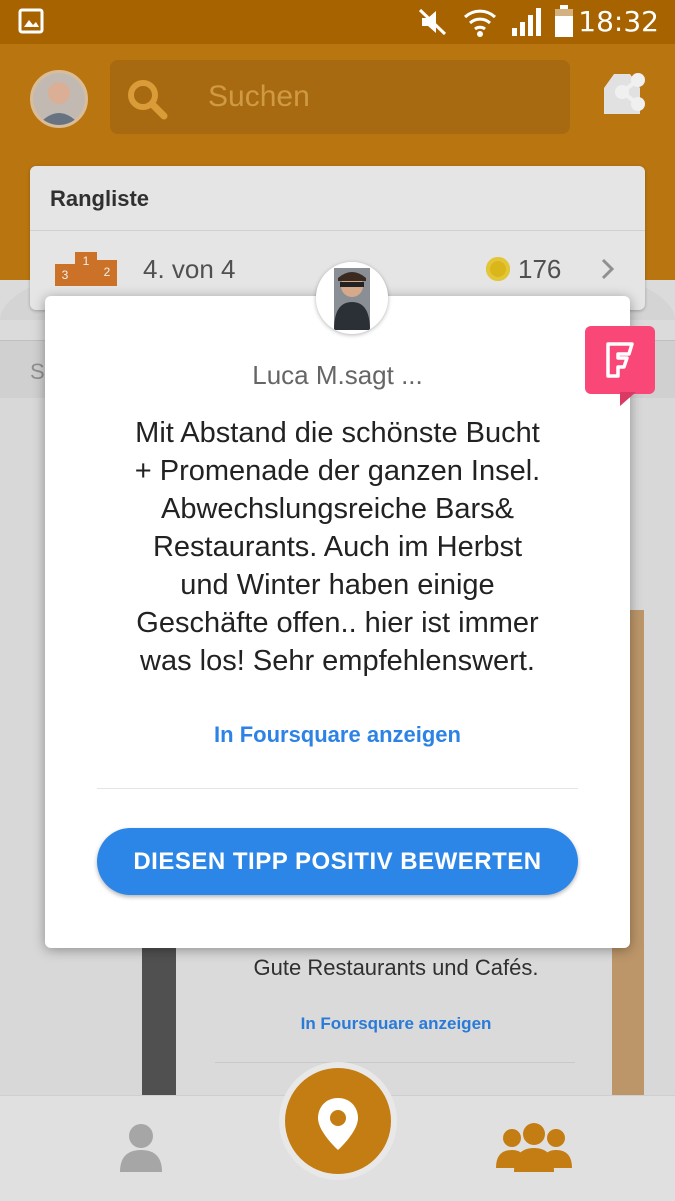  Describe the element at coordinates (534, 1147) in the screenshot. I see `group-icon` at that location.